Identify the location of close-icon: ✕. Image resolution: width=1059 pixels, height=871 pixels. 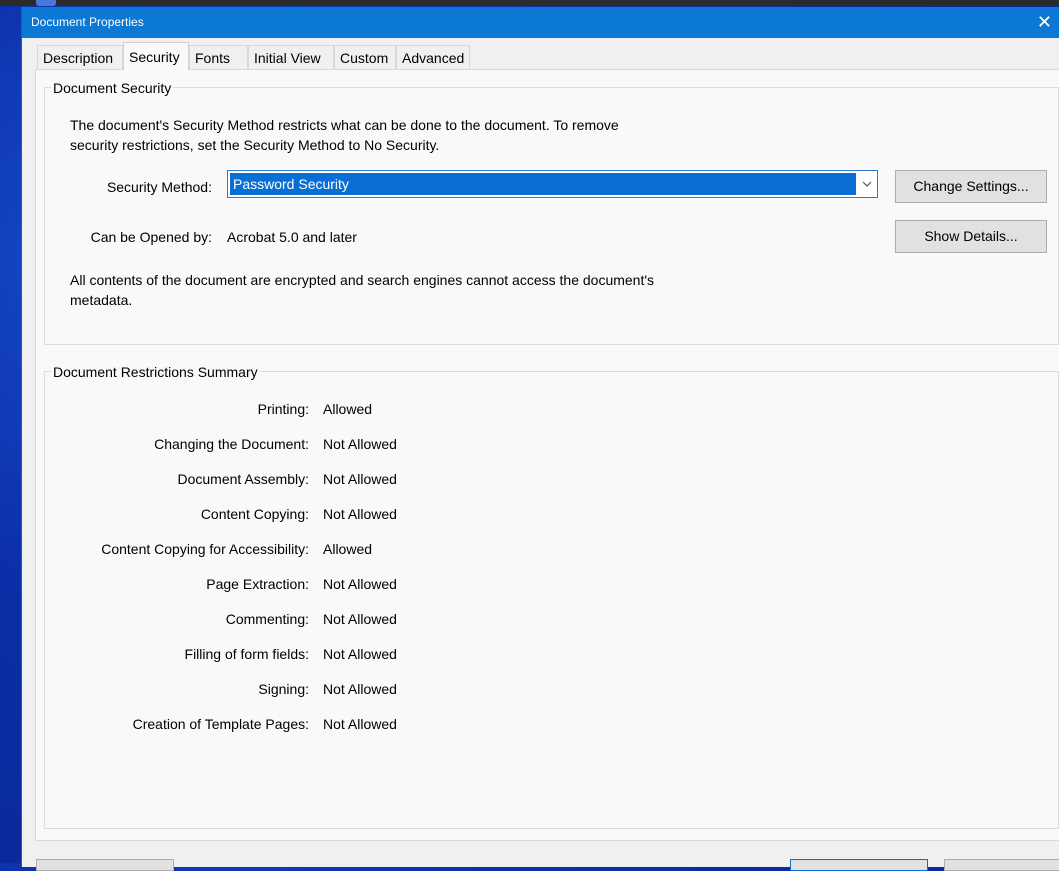
(1044, 22).